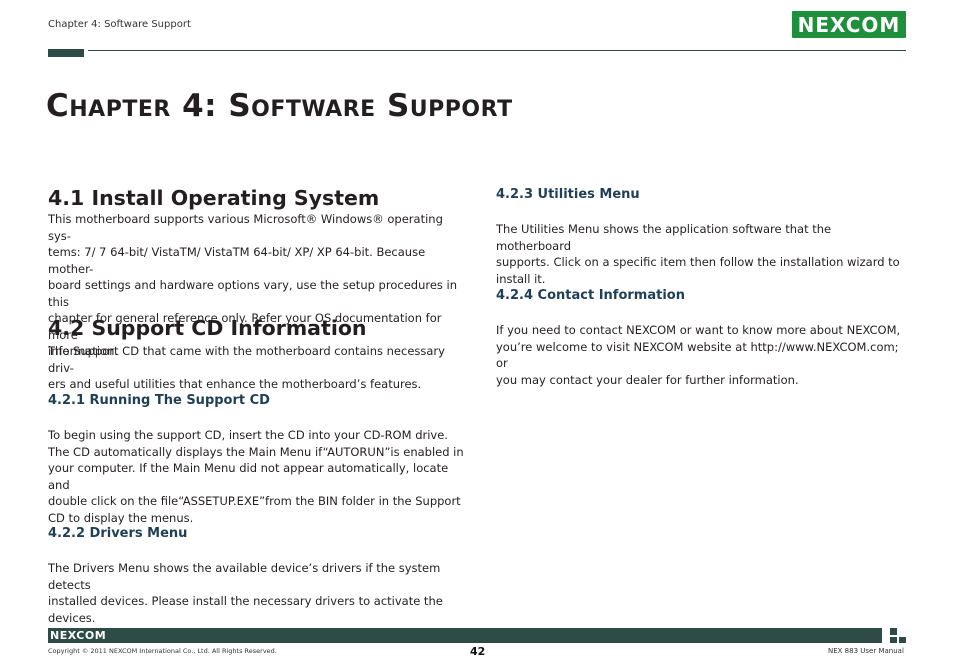 The height and width of the screenshot is (672, 954). I want to click on nexcom-logo: NEXCOM, so click(849, 24).